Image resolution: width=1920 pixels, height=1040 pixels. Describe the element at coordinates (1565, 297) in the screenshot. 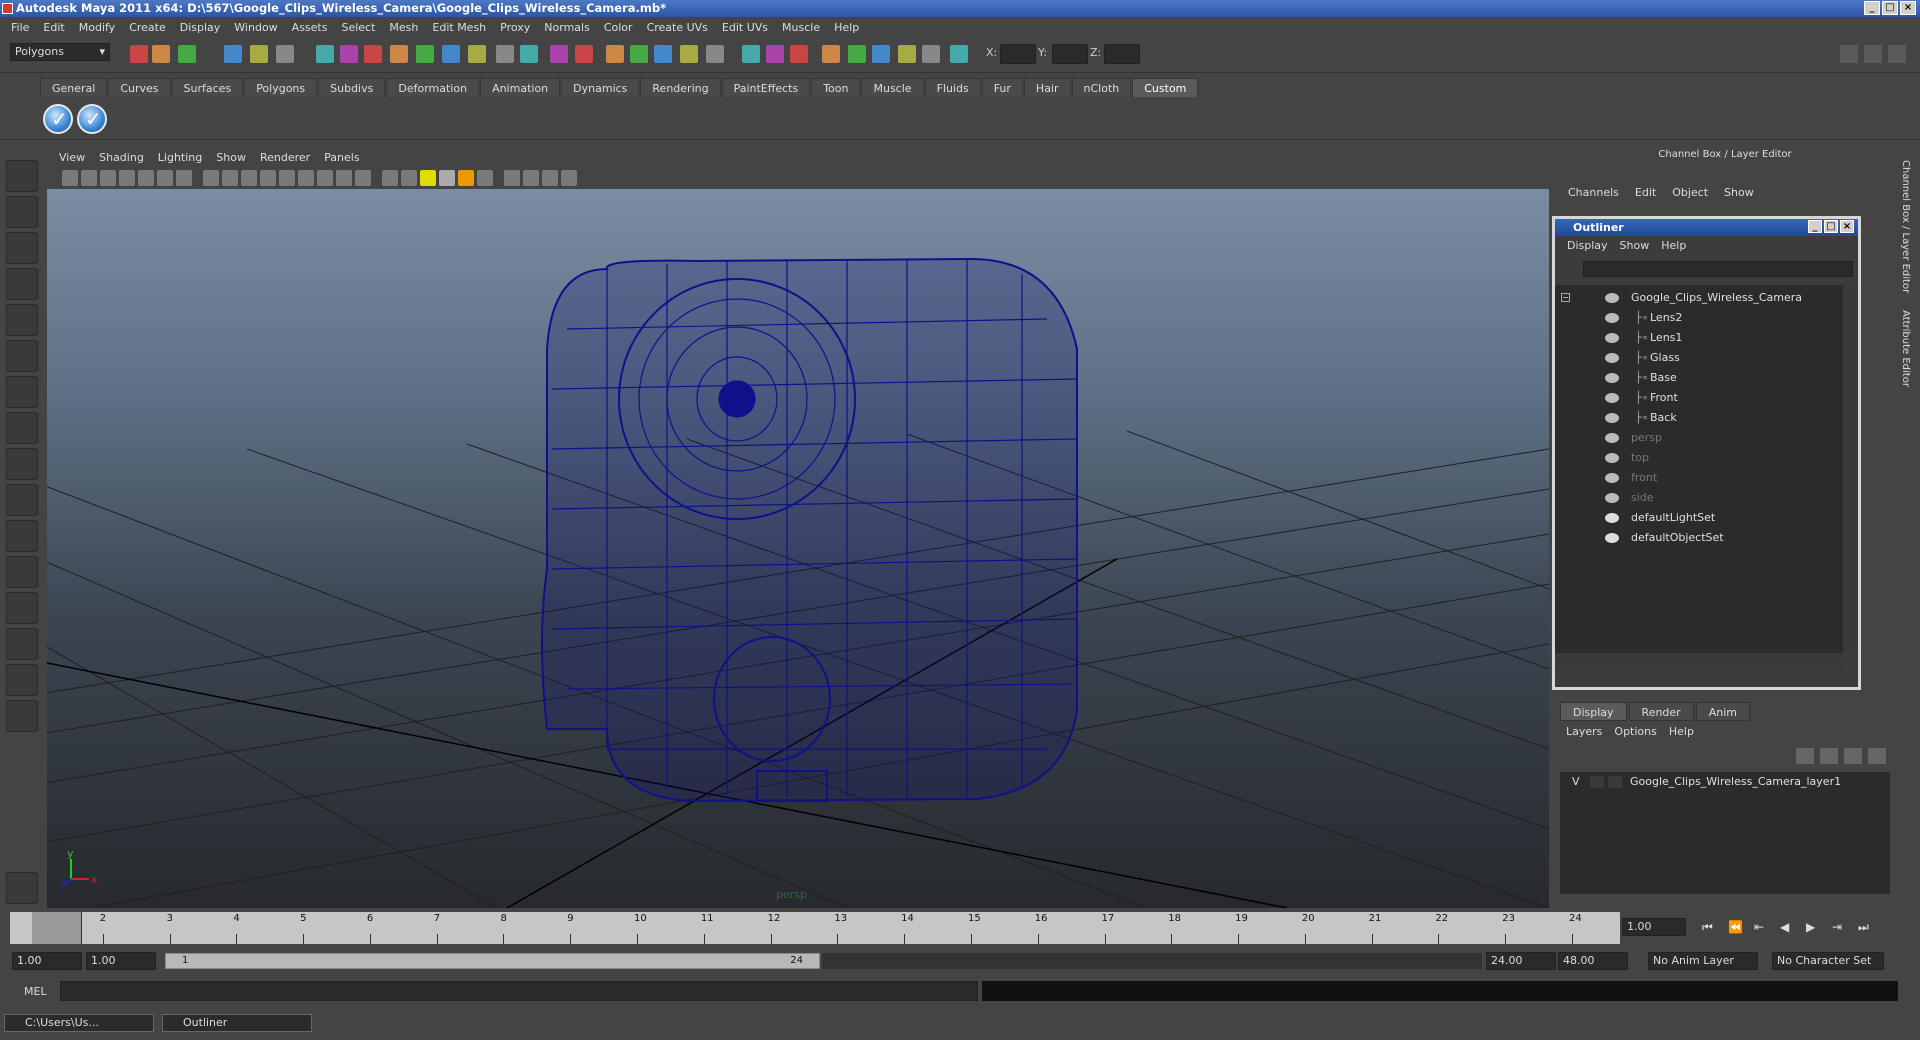

I see `collapse-icon: −` at that location.